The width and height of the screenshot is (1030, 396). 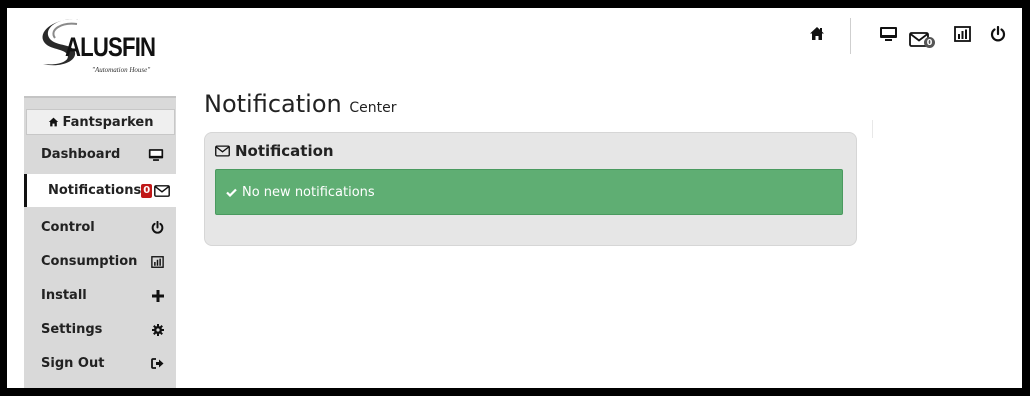 I want to click on top-consumption-button, so click(x=962, y=34).